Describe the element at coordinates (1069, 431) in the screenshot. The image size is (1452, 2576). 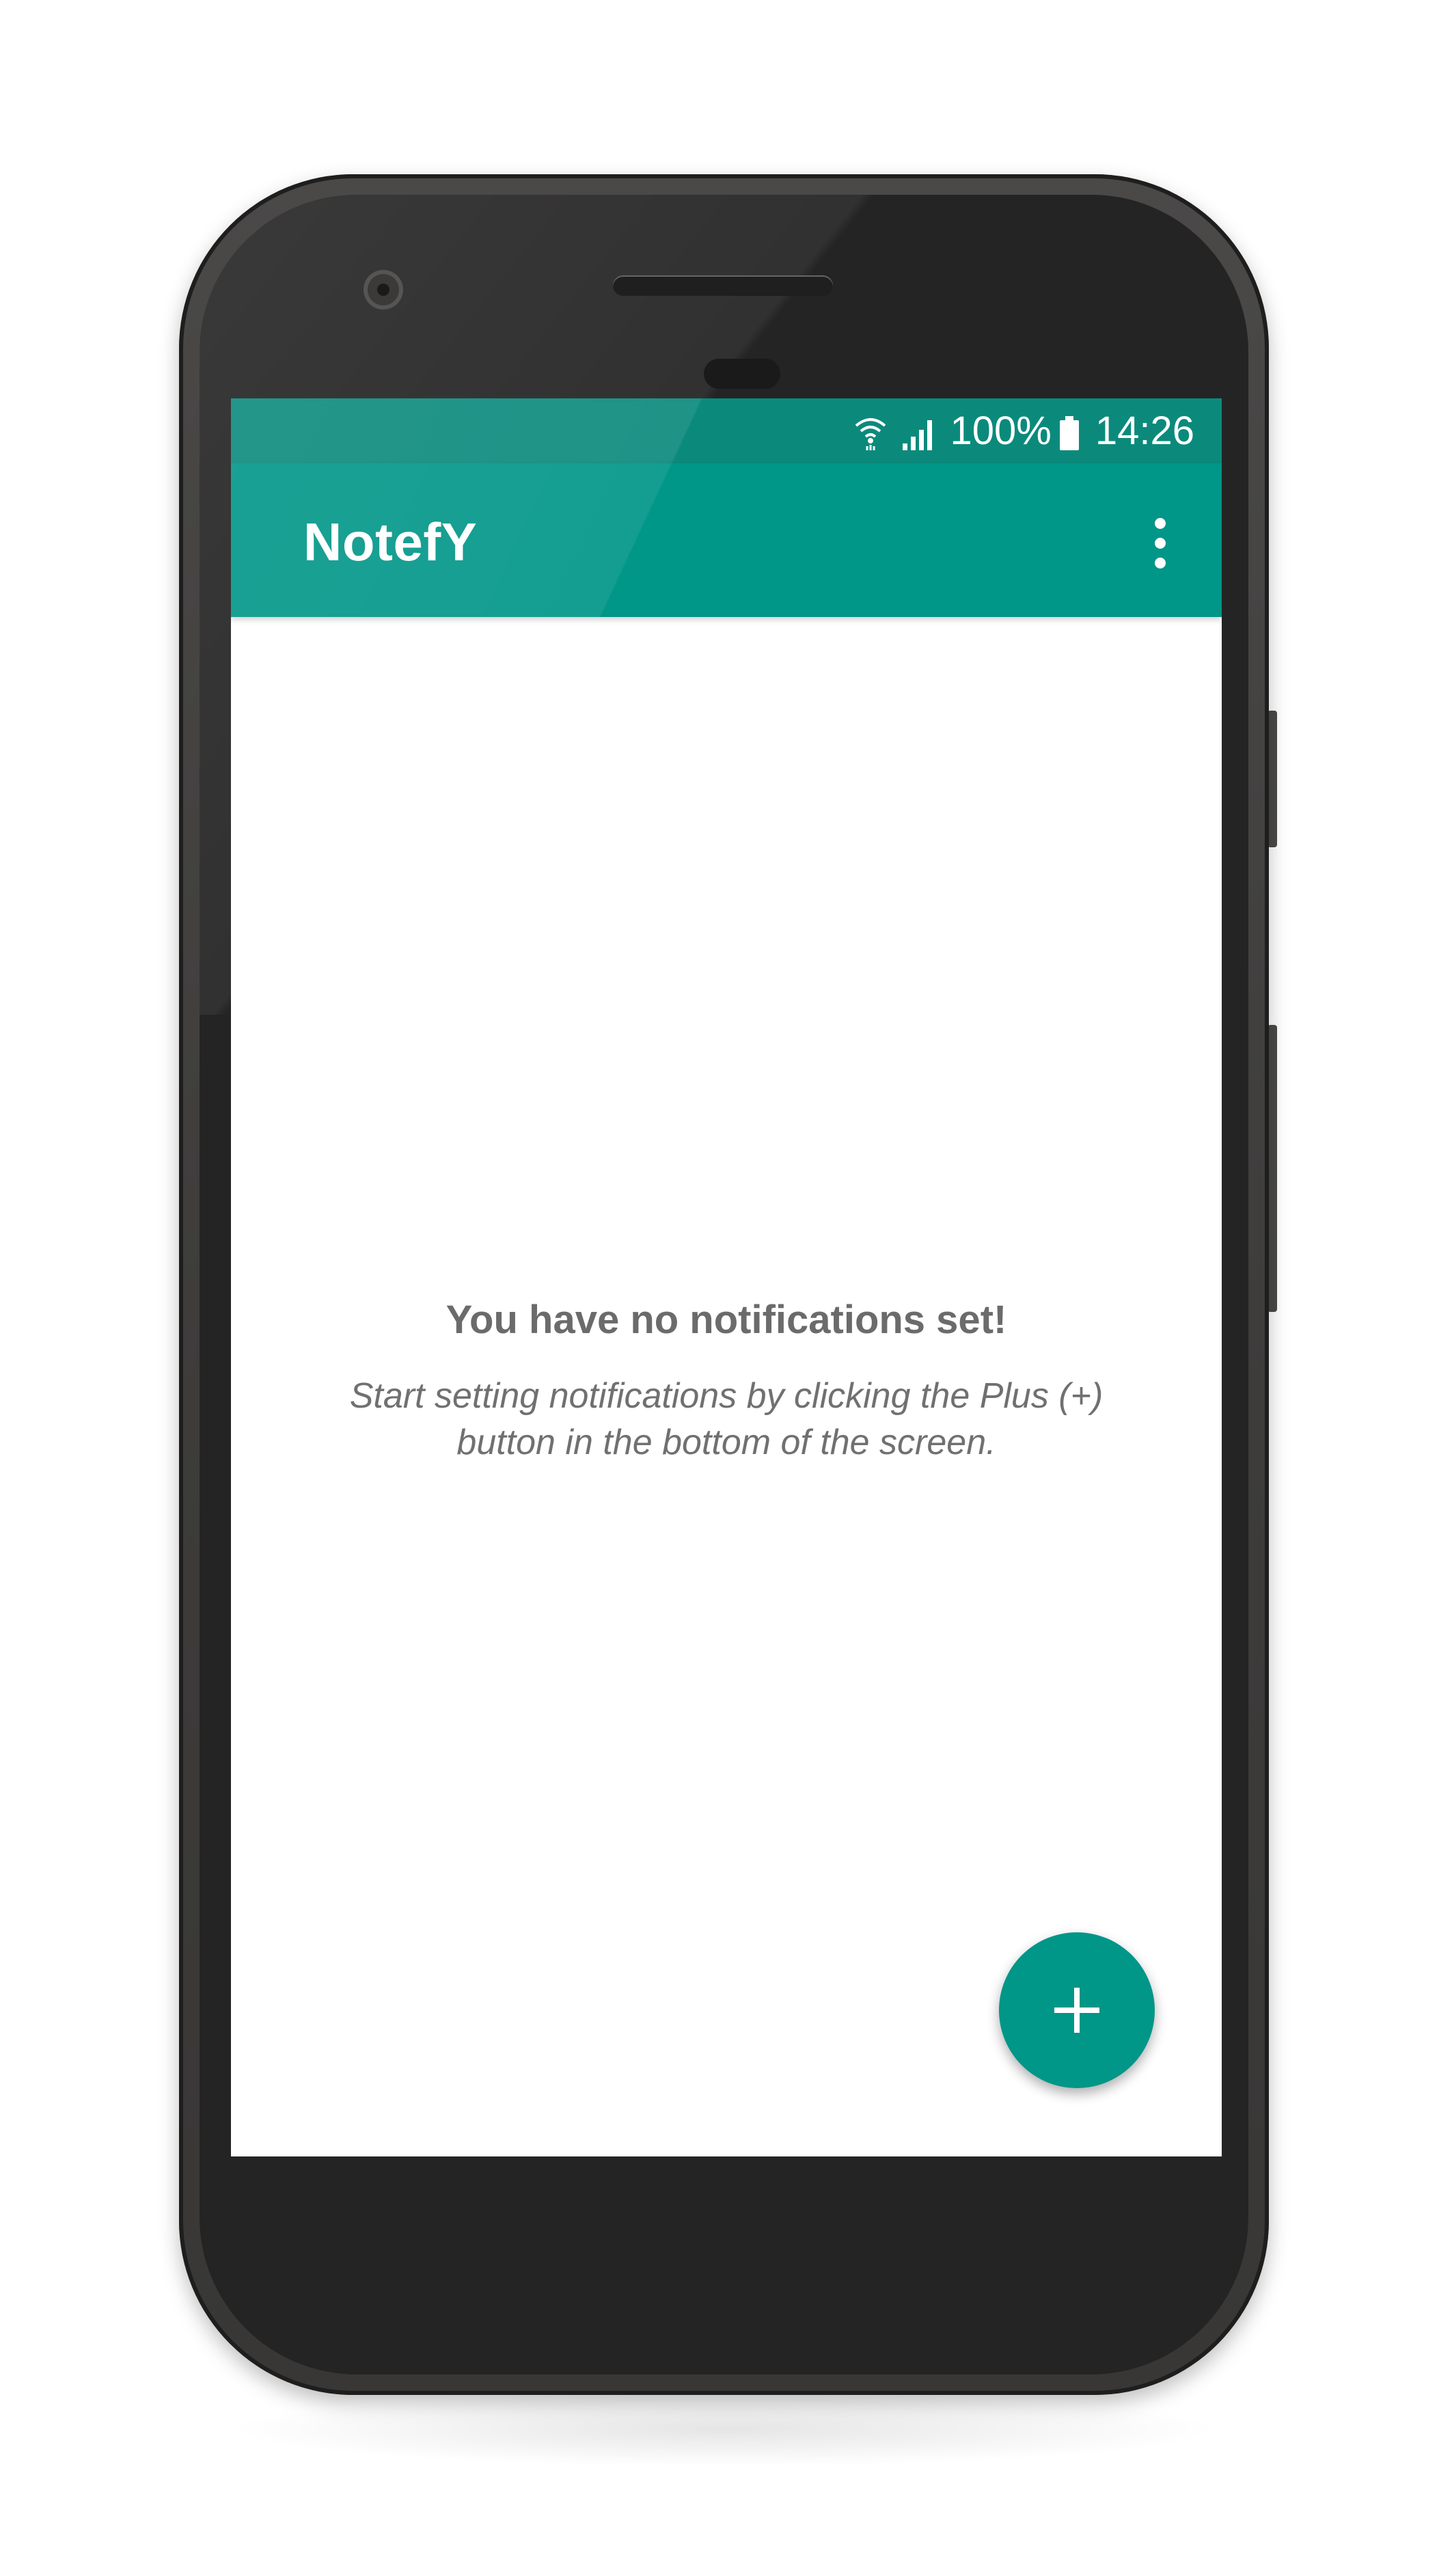
I see `battery-icon` at that location.